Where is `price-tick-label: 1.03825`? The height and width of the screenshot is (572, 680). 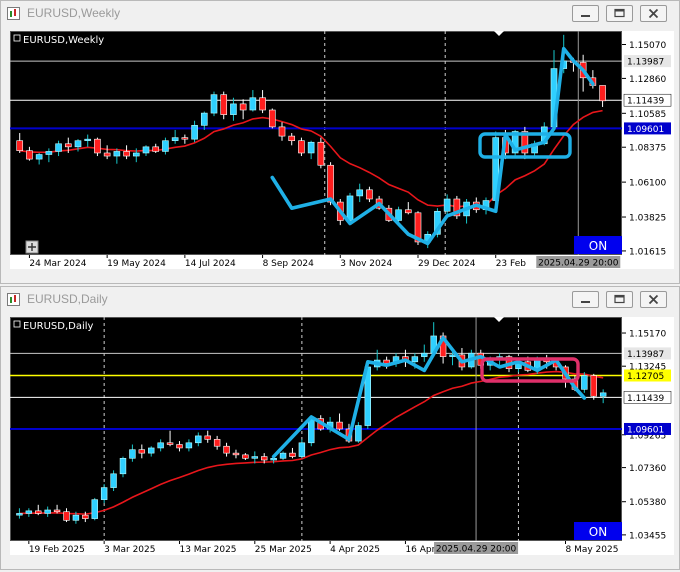 price-tick-label: 1.03825 is located at coordinates (647, 219).